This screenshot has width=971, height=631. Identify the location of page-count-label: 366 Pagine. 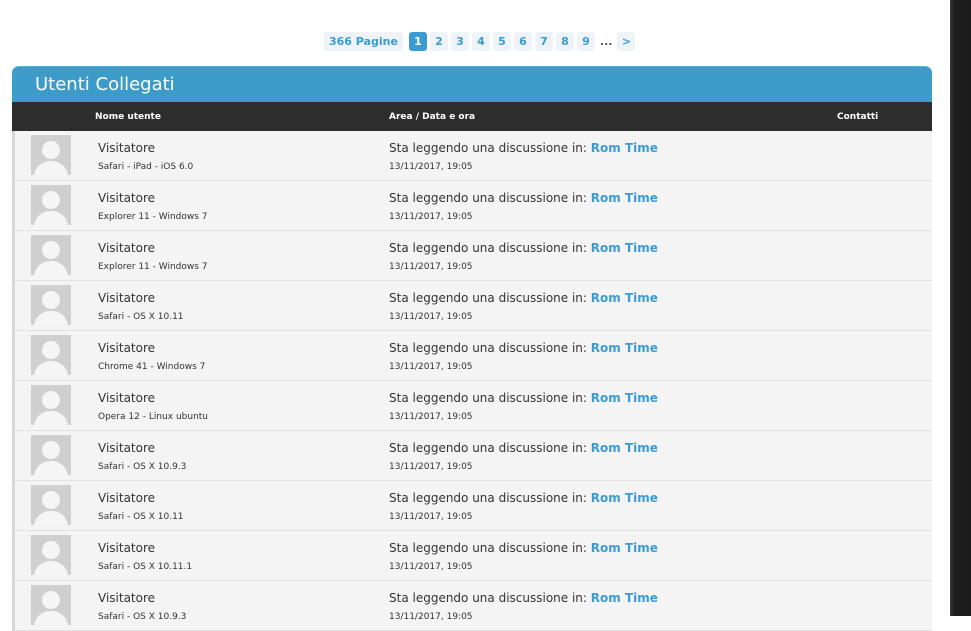
(363, 41).